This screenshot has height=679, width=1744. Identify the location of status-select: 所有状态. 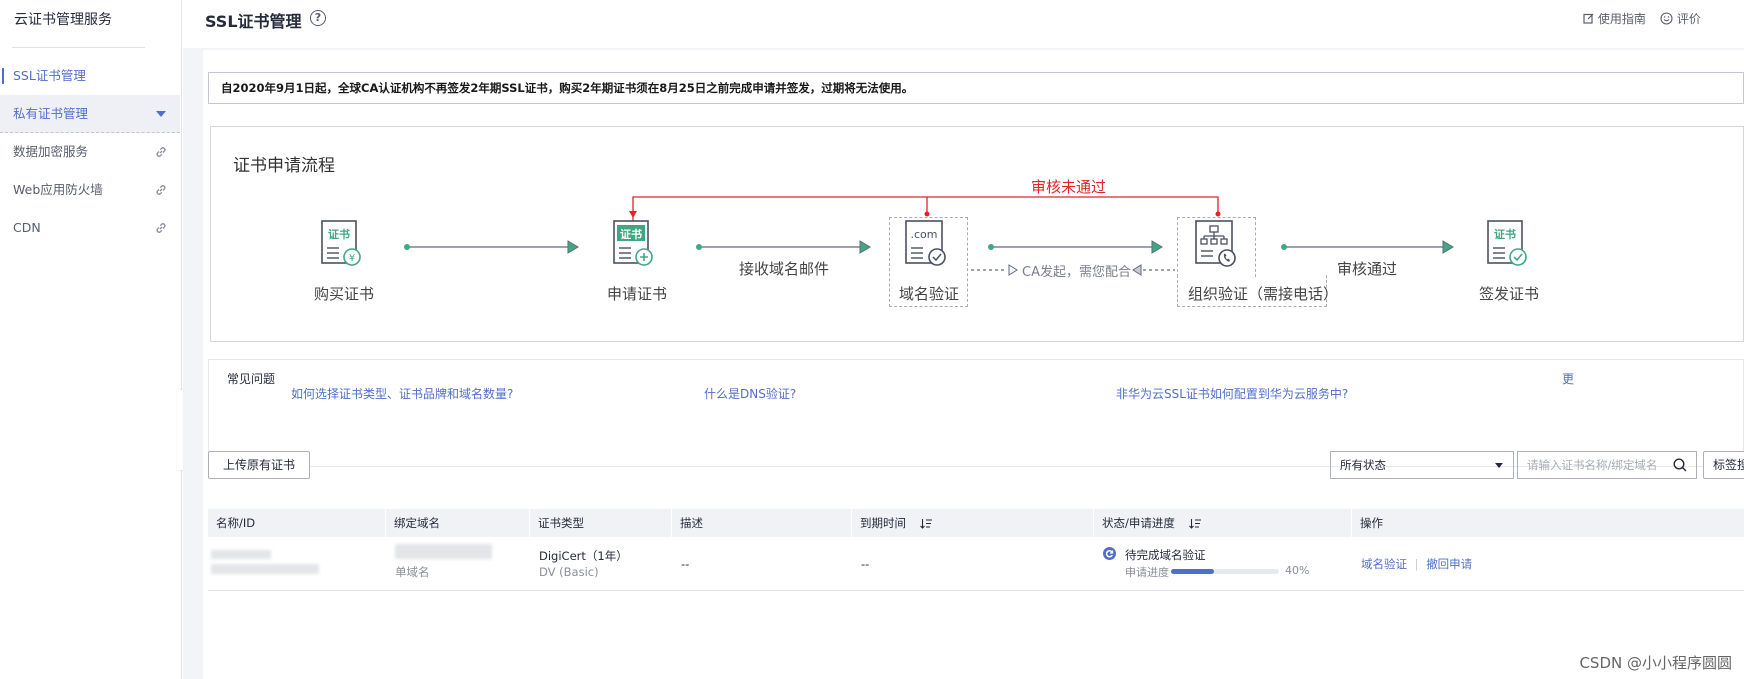
(1422, 465).